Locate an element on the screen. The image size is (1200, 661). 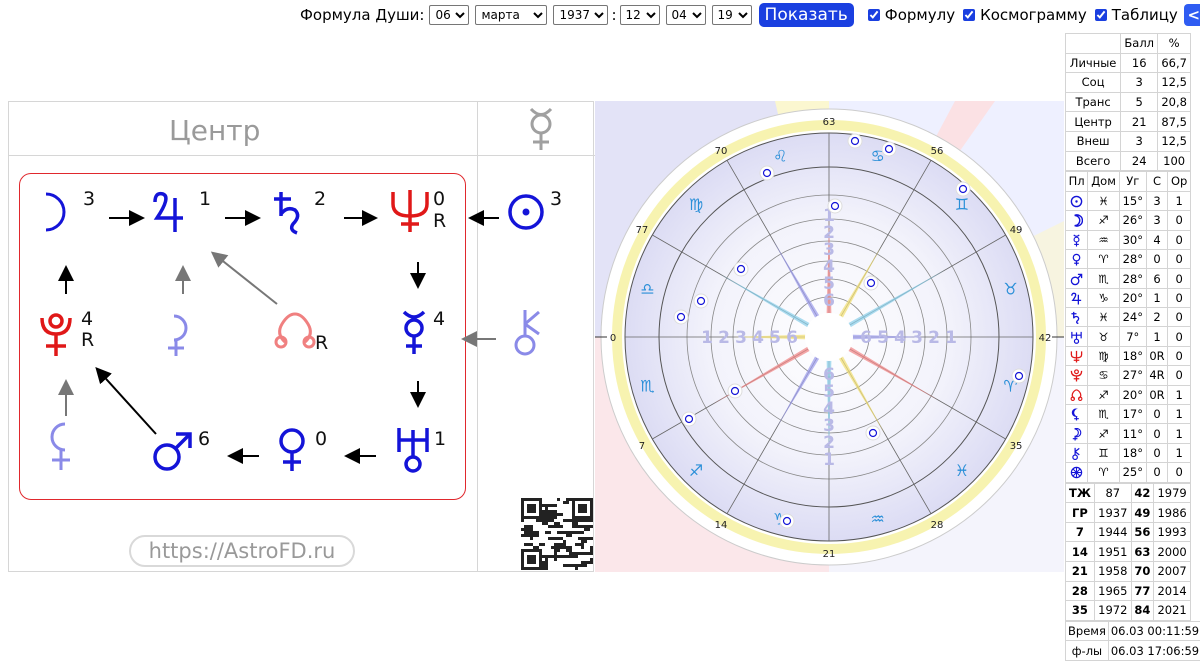
table-cell: 2007 is located at coordinates (1172, 571).